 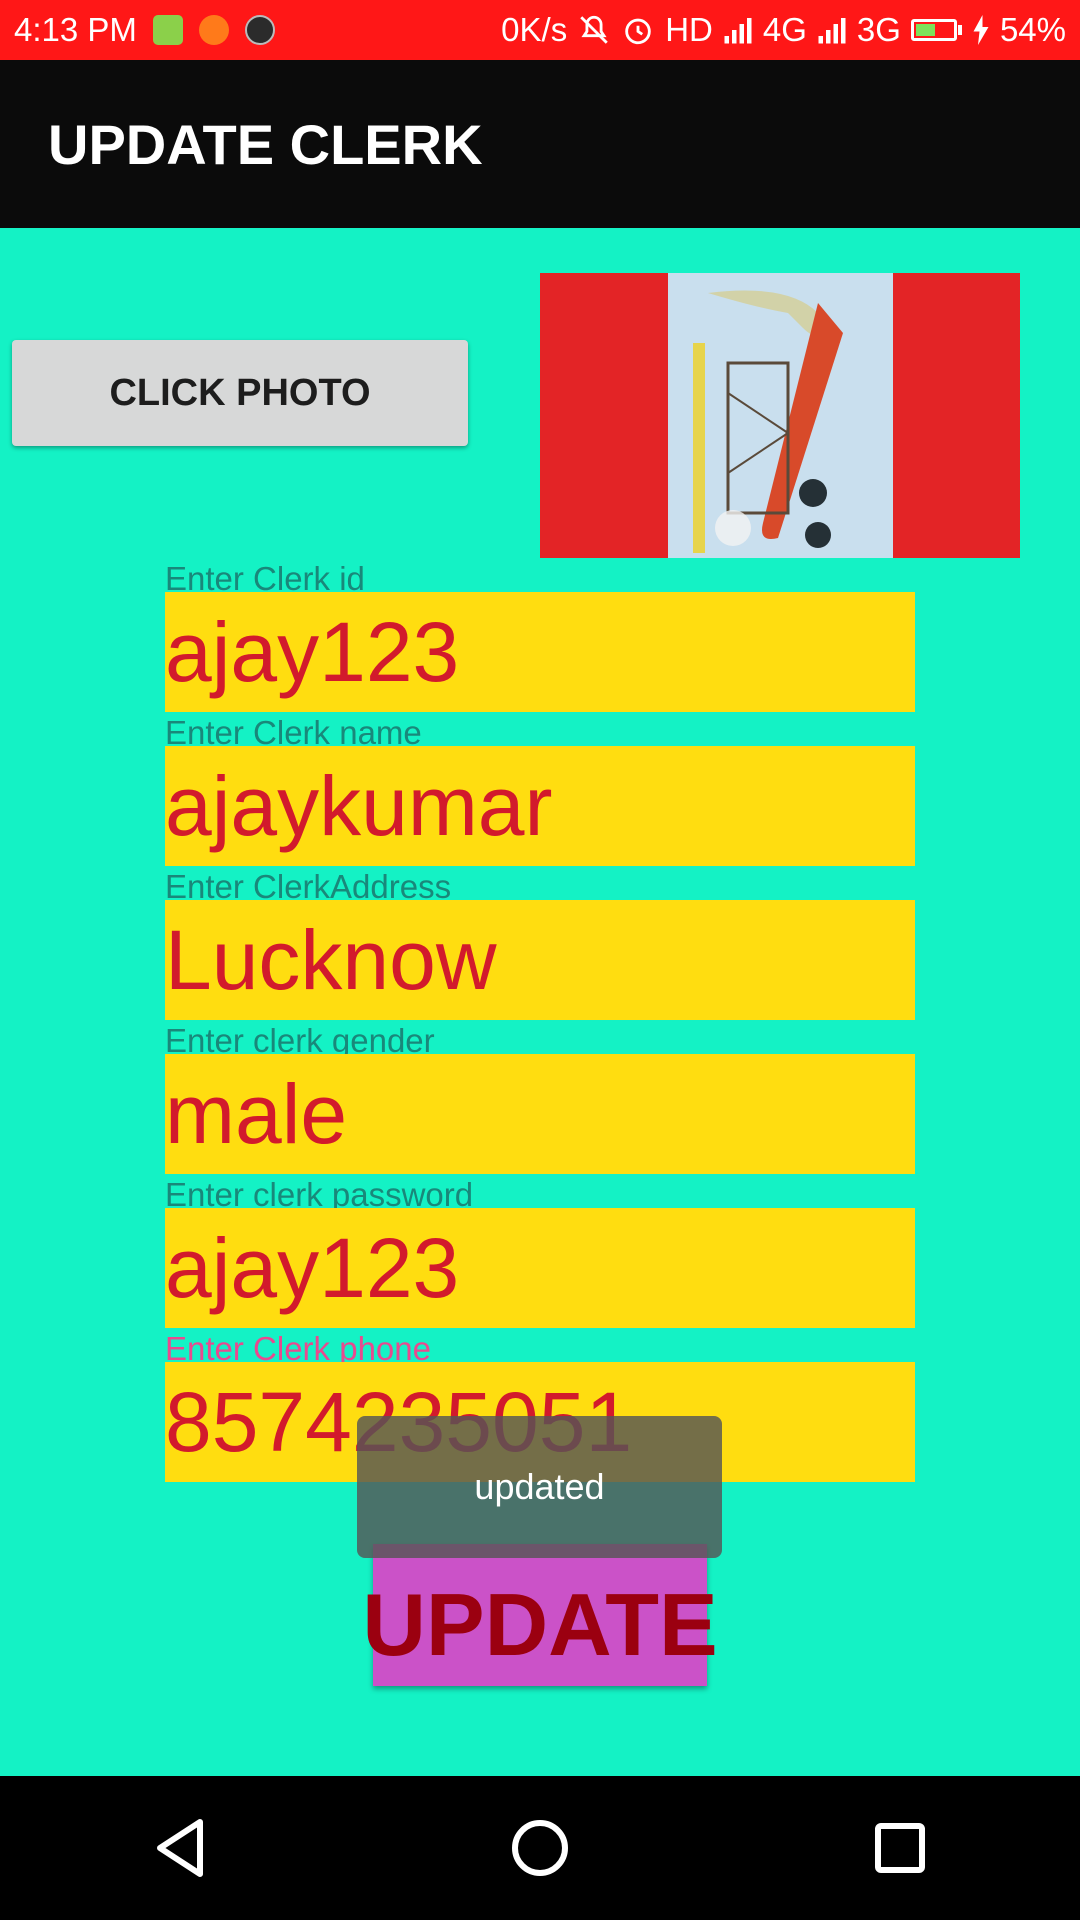 I want to click on clerk-address-input: Lucknow, so click(x=540, y=960).